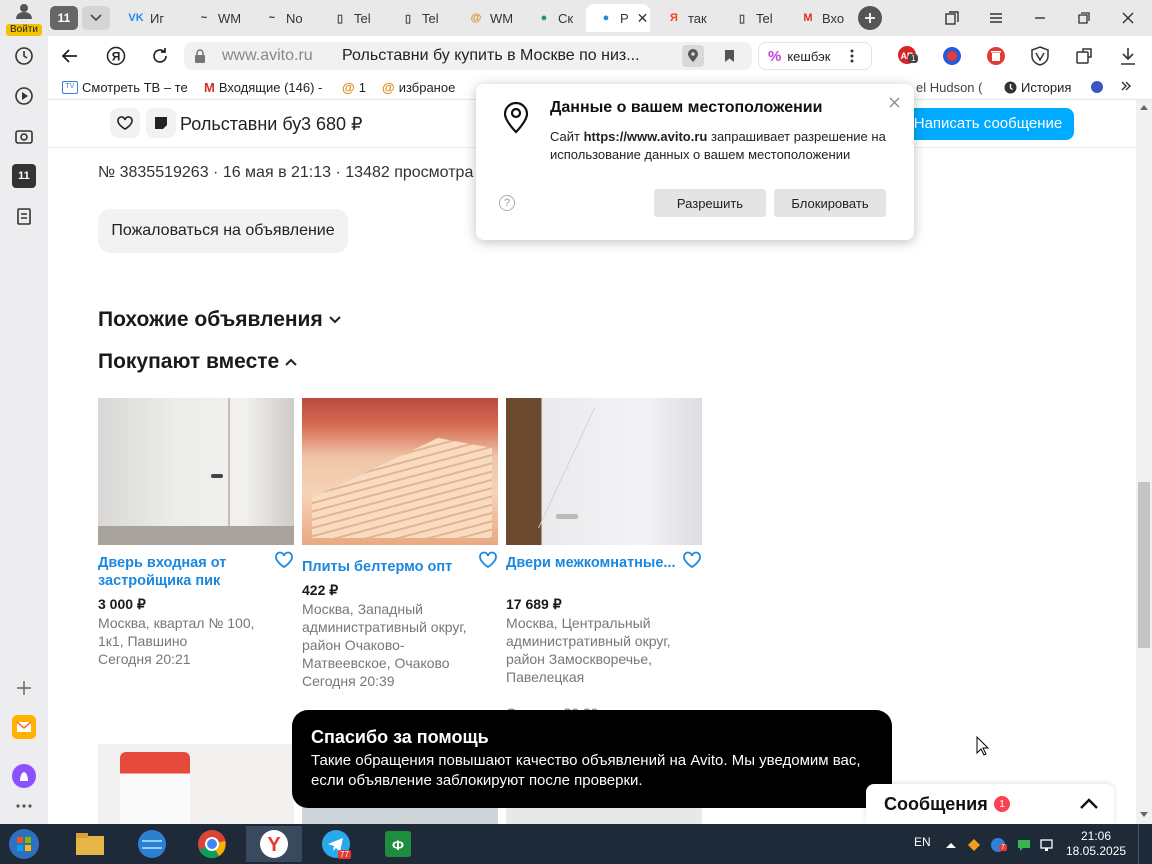  What do you see at coordinates (354, 87) in the screenshot?
I see `bookmark-webmoney-1: @ 1` at bounding box center [354, 87].